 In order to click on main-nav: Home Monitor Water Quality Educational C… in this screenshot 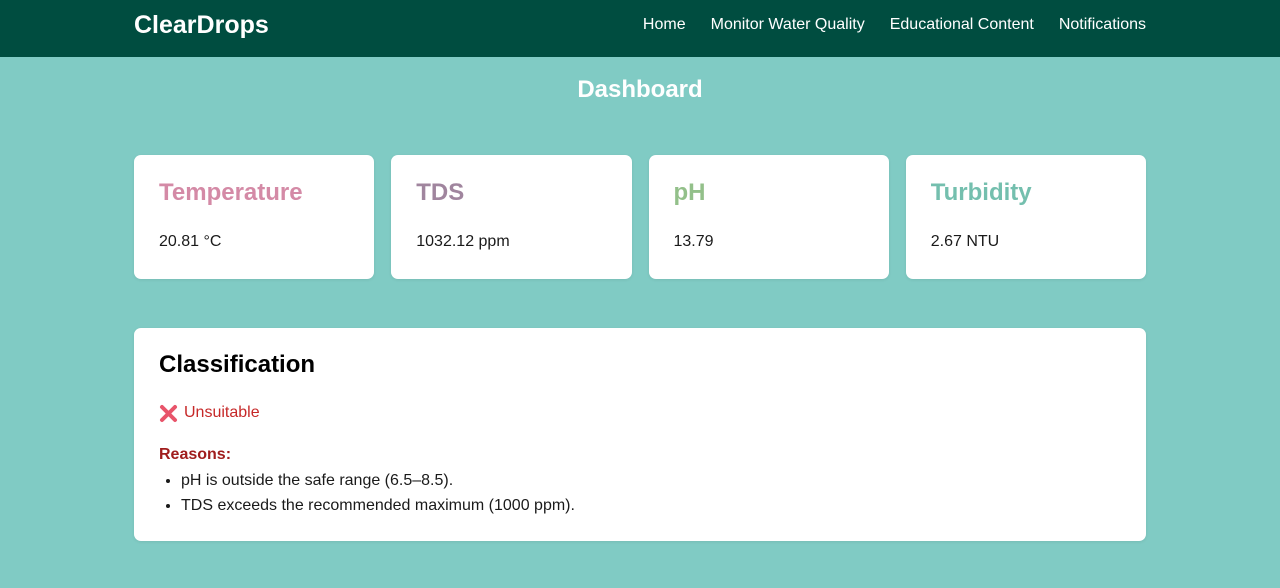, I will do `click(894, 24)`.